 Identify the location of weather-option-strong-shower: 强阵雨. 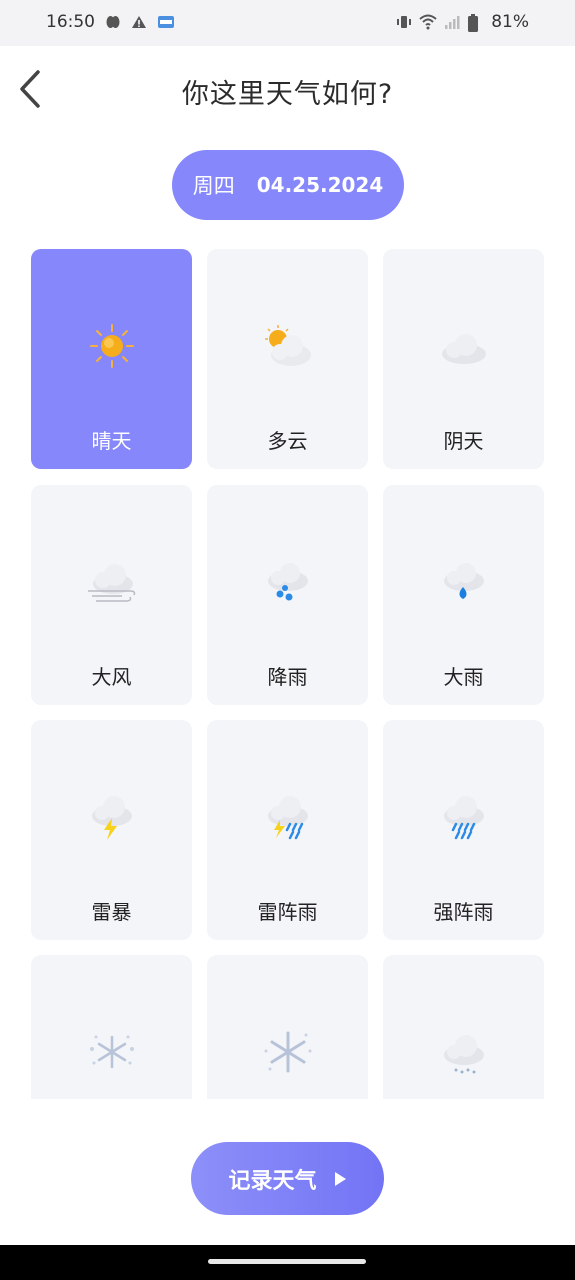
(463, 830).